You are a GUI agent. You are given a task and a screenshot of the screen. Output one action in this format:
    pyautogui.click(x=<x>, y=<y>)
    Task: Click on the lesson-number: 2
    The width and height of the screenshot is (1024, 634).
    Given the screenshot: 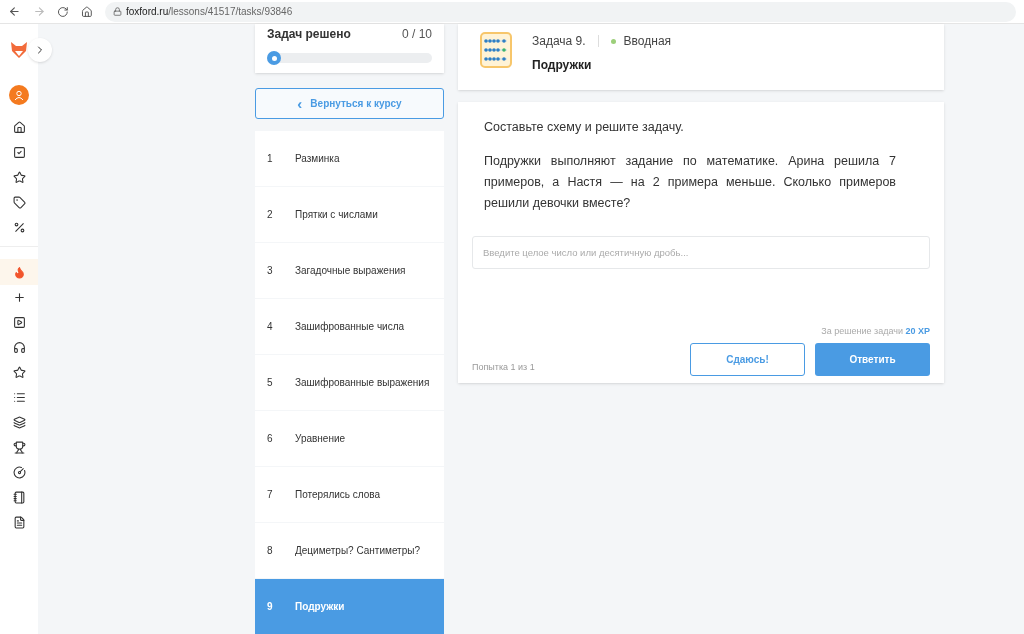 What is the action you would take?
    pyautogui.click(x=270, y=215)
    